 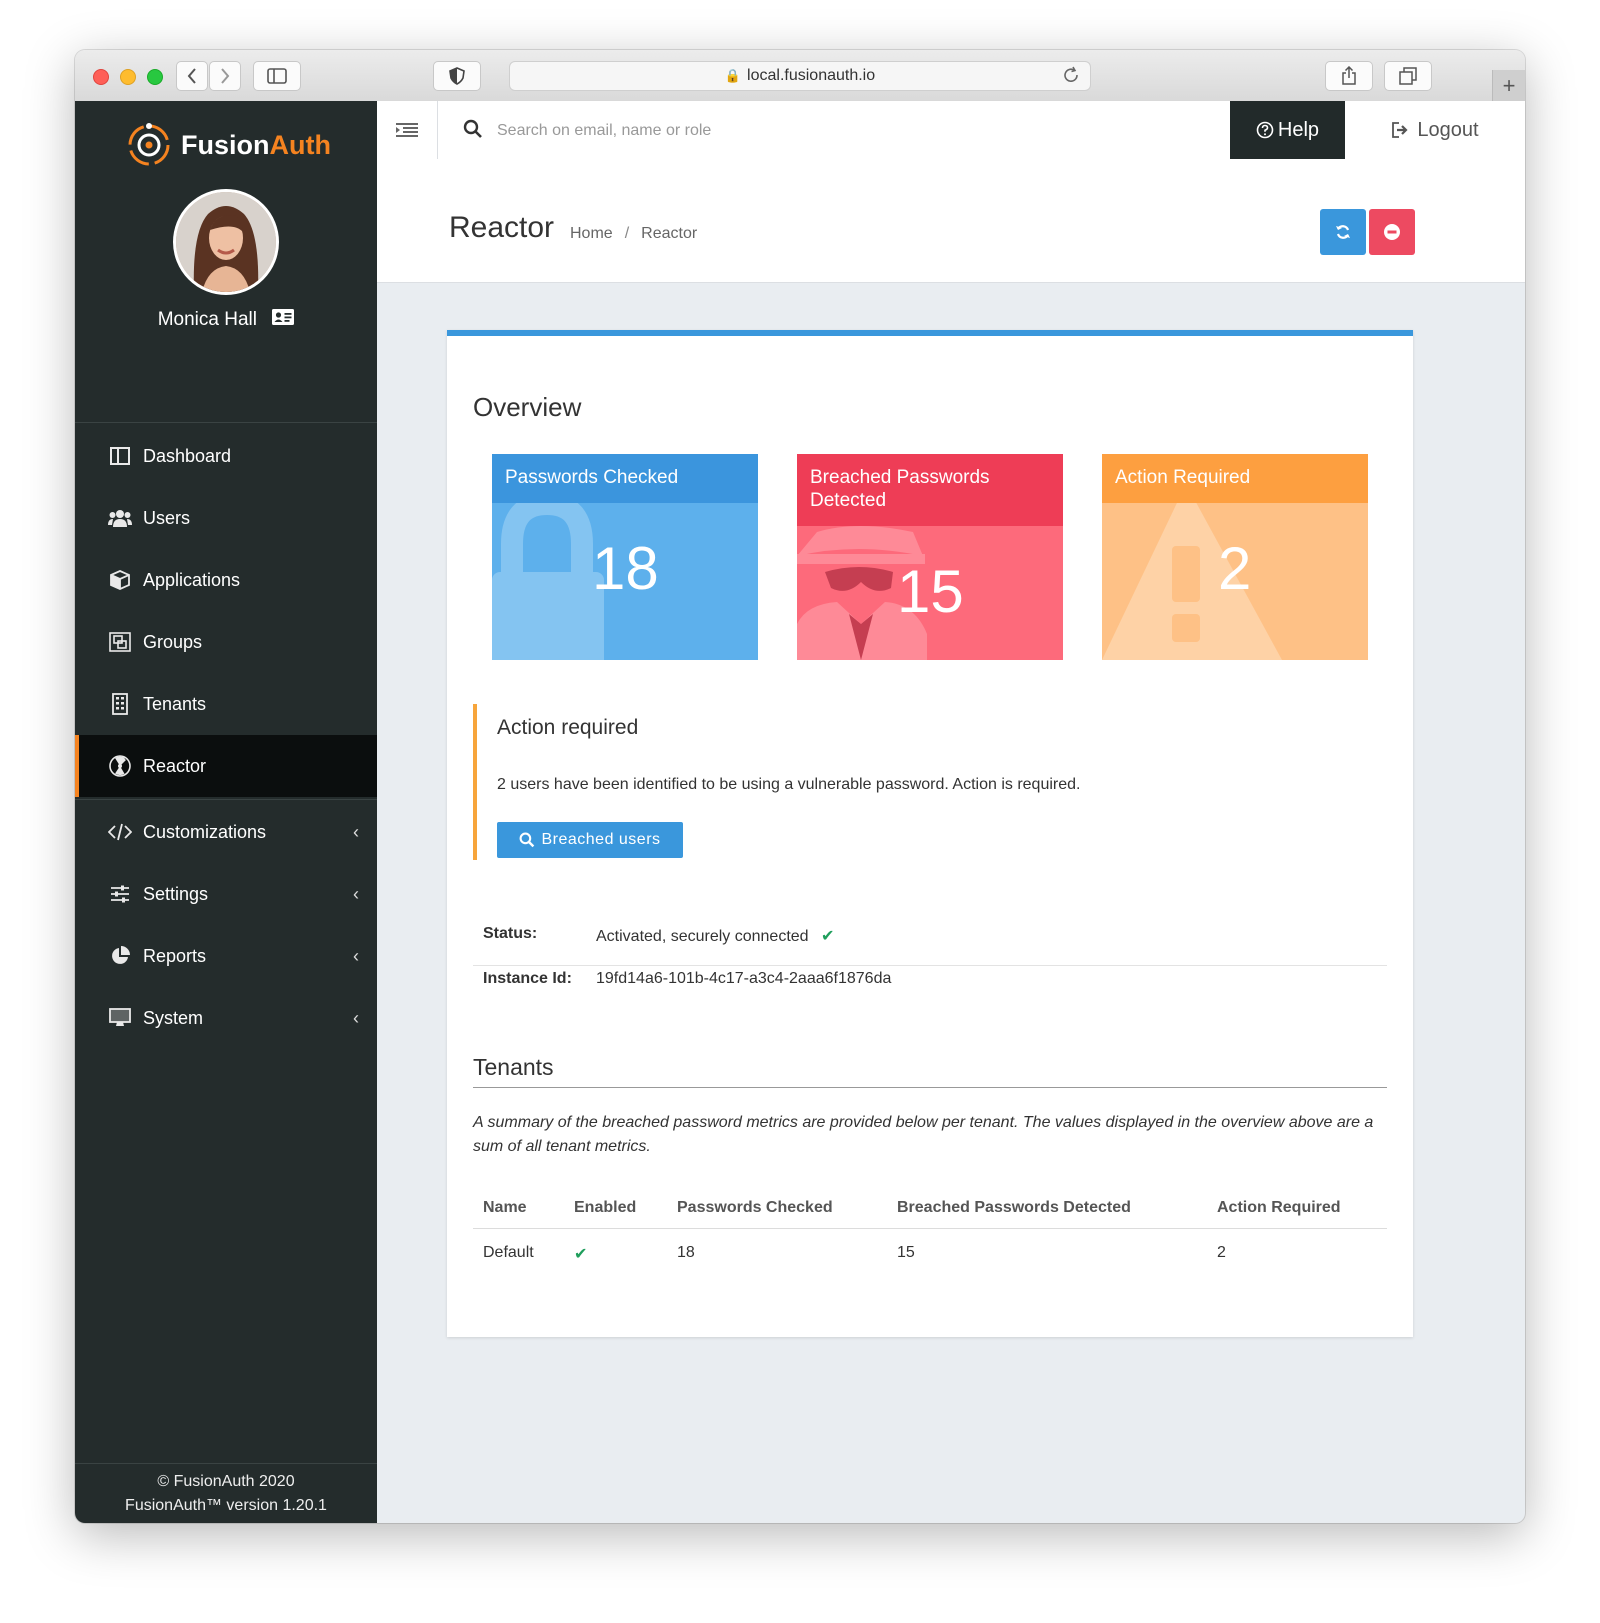 I want to click on sidebar-item-system: System ‹, so click(x=226, y=1018).